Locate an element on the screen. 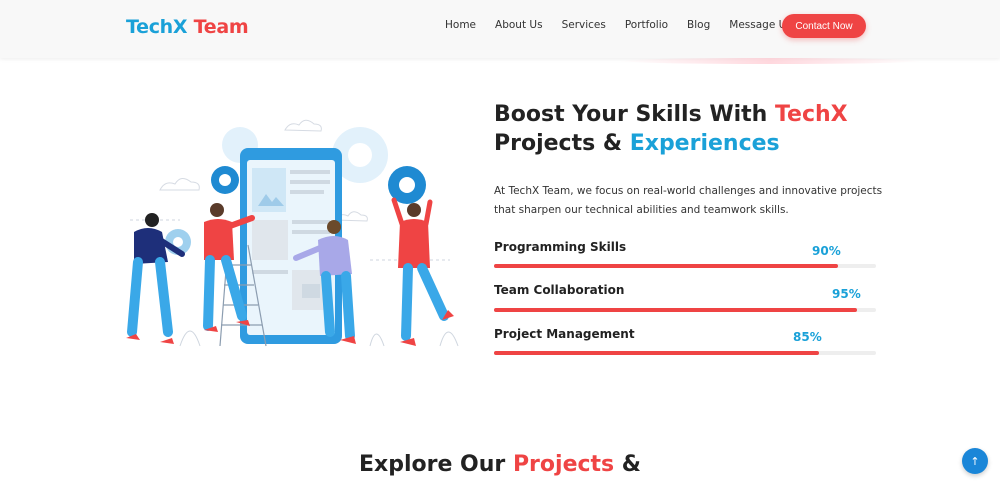 The width and height of the screenshot is (1000, 488). section-title-highlight: Projects is located at coordinates (563, 464).